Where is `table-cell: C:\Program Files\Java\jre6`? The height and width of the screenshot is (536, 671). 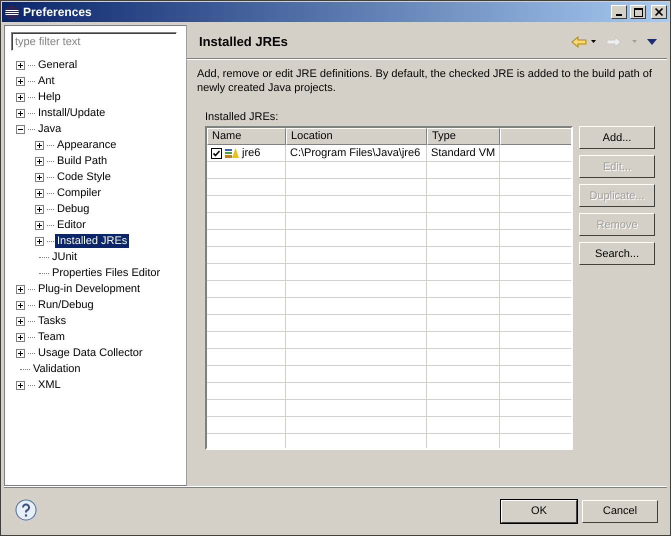 table-cell: C:\Program Files\Java\jre6 is located at coordinates (355, 153).